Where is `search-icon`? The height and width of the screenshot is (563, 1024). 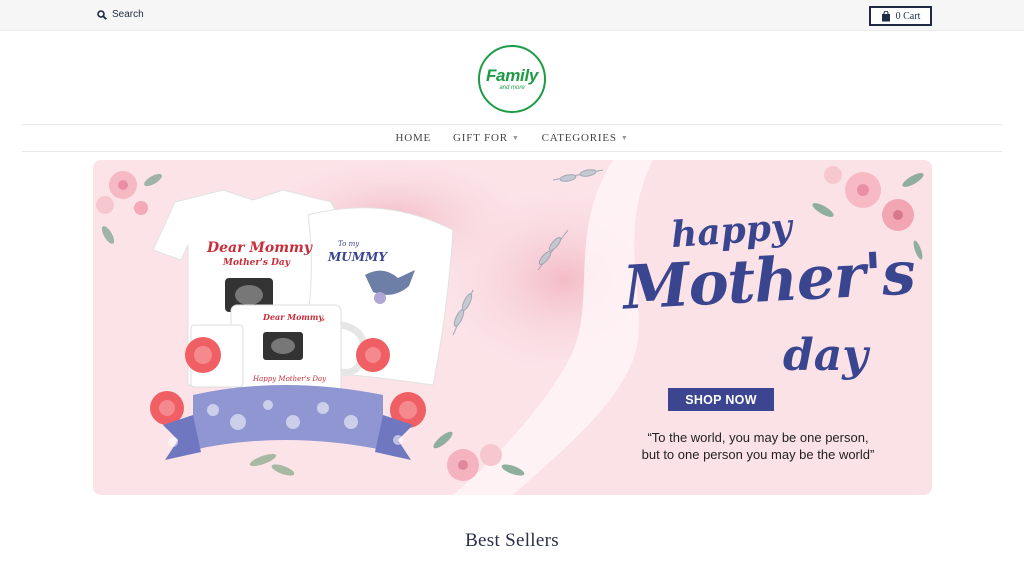
search-icon is located at coordinates (102, 14).